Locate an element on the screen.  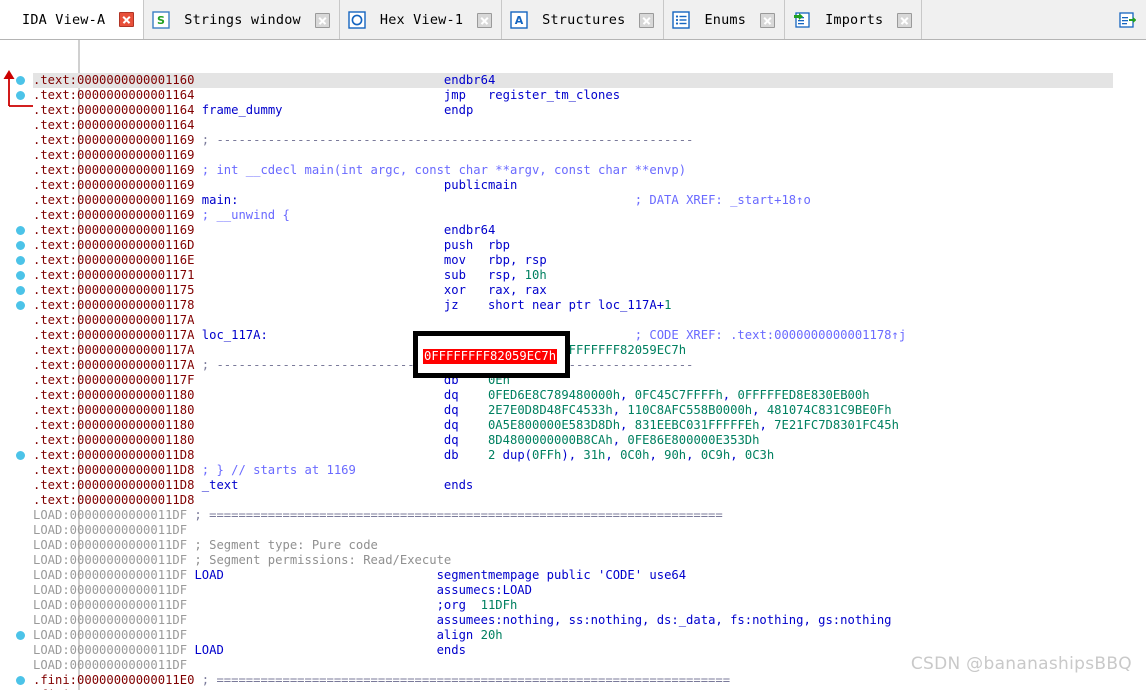
disassembly-line: .text:0000000000001169 publicmain is located at coordinates (275, 185).